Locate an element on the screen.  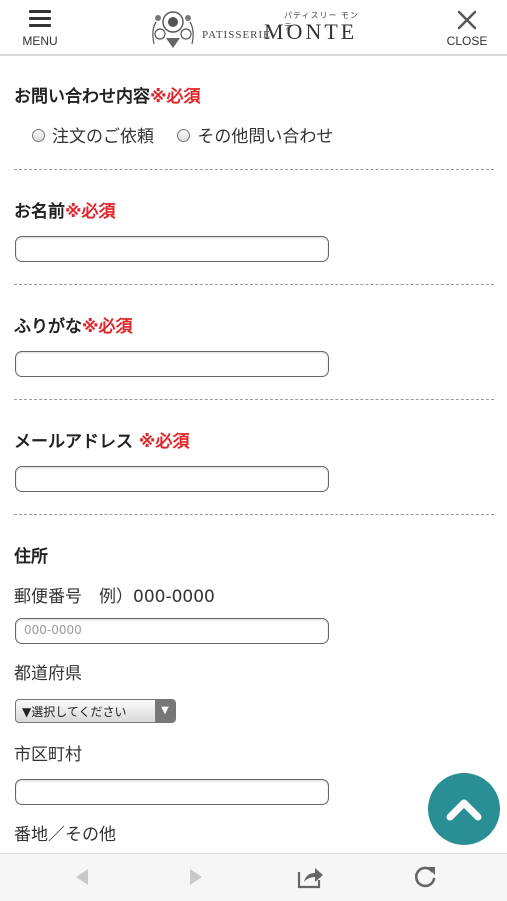
forward-button is located at coordinates (195, 877).